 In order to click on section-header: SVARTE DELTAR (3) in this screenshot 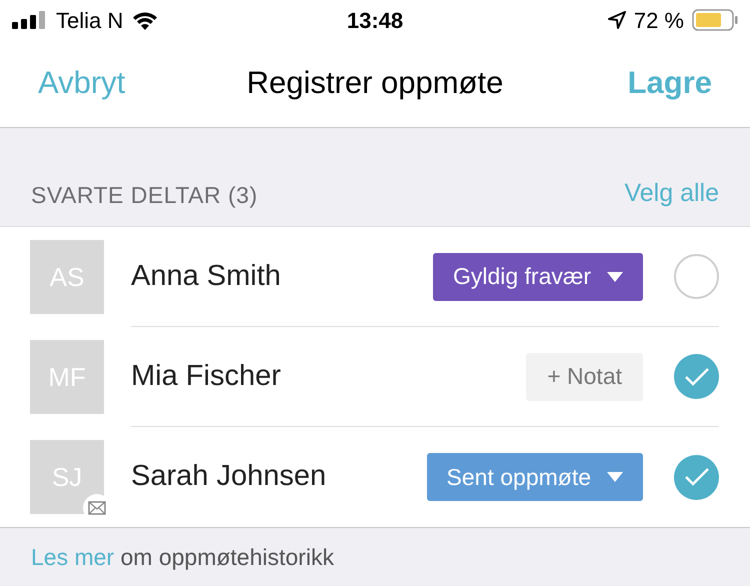, I will do `click(144, 195)`.